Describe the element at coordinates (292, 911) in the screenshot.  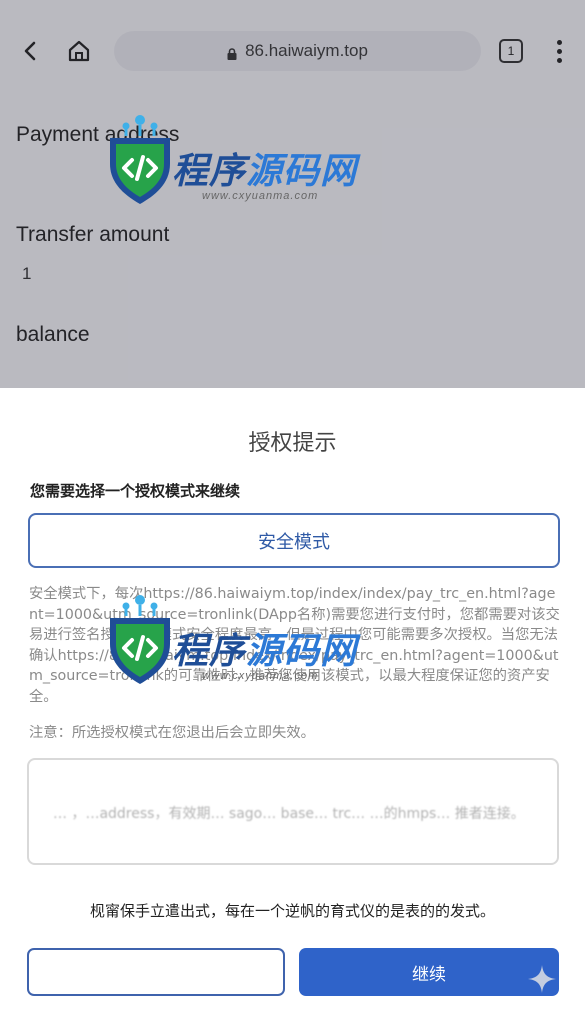
I see `footer-note: 枧甯保手立遣出式，每在一个逆帆的育式仪的是表的的发式。` at that location.